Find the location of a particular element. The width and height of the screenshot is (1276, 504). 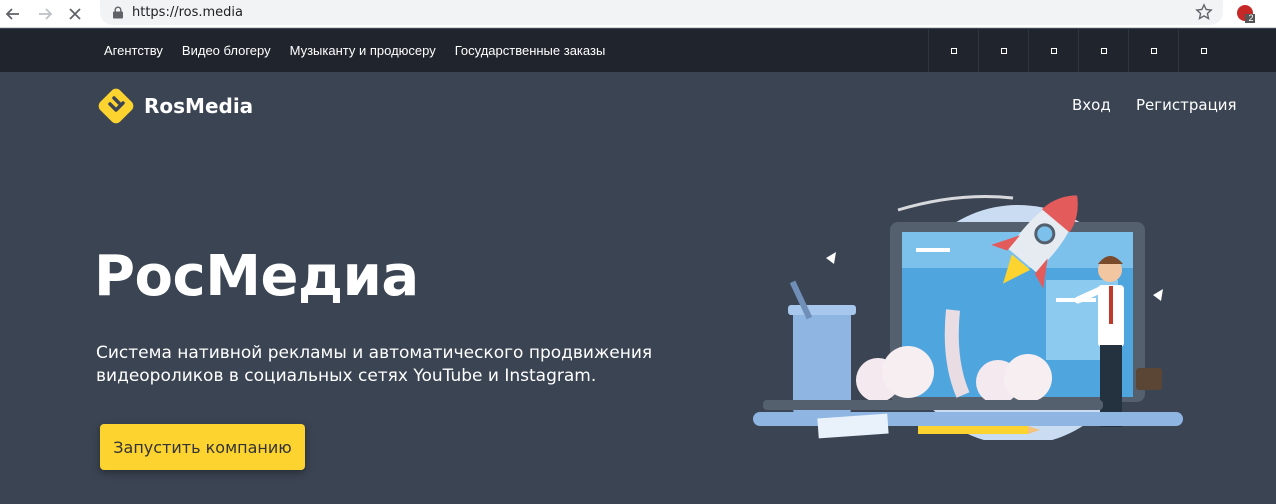

illustration-cup is located at coordinates (822, 362).